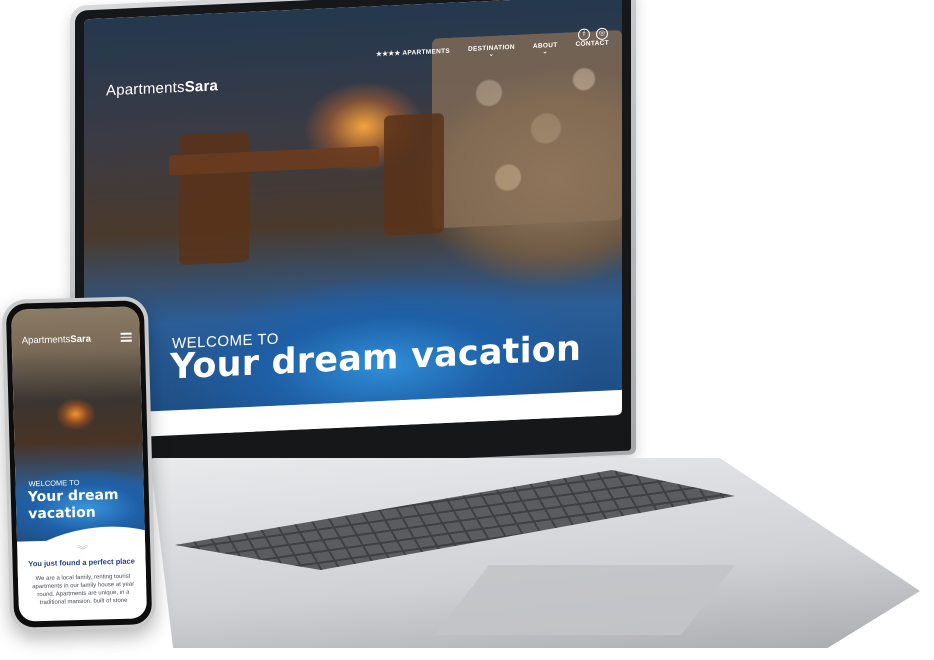 Image resolution: width=934 pixels, height=660 pixels. What do you see at coordinates (126, 337) in the screenshot?
I see `hamburger-menu-icon` at bounding box center [126, 337].